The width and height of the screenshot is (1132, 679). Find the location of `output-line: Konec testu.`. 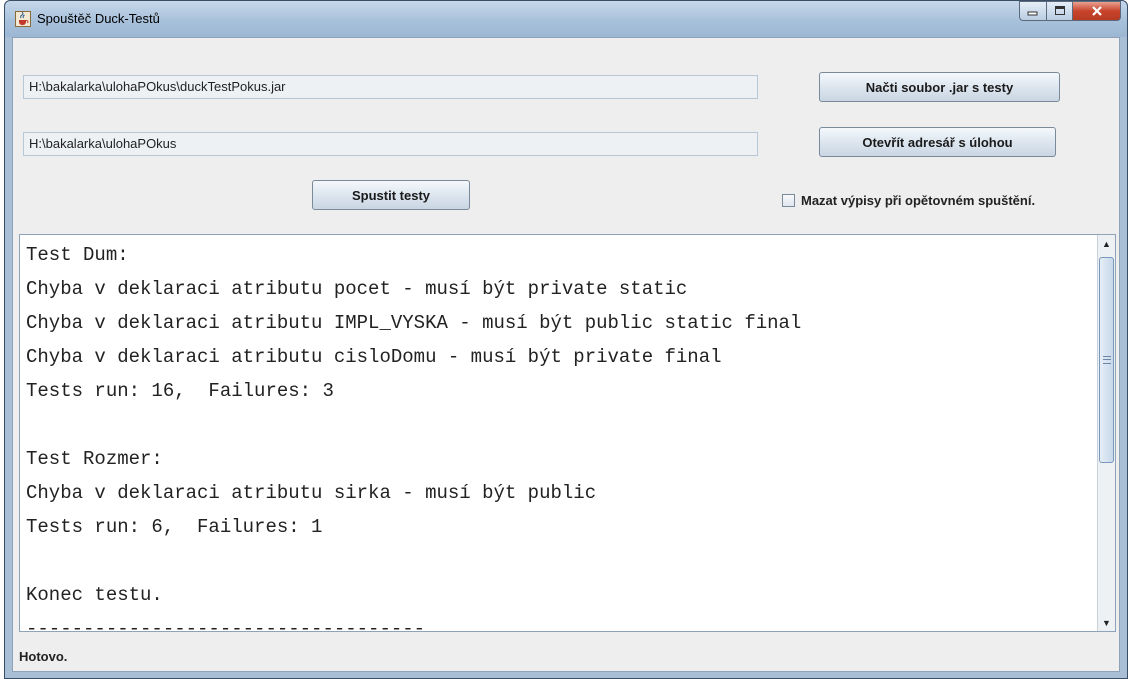

output-line: Konec testu. is located at coordinates (94, 595).